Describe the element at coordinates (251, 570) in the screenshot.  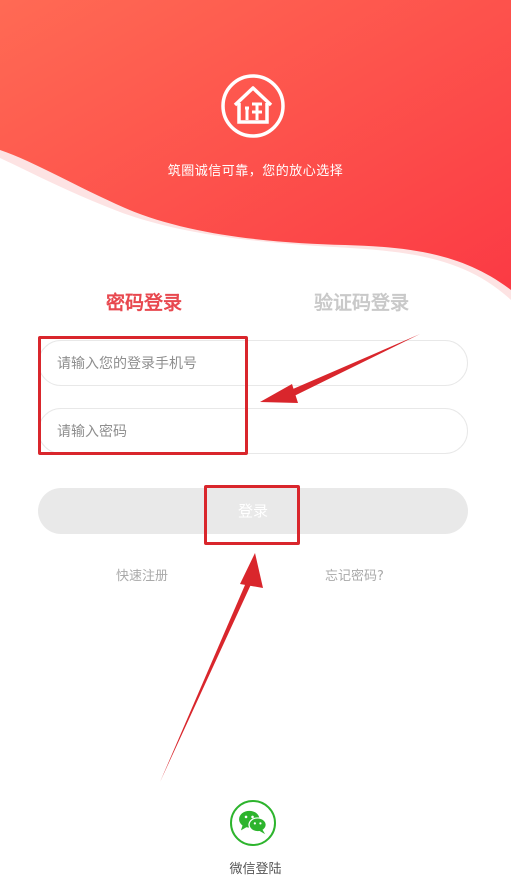
I see `arrow-to-login-button-head` at that location.